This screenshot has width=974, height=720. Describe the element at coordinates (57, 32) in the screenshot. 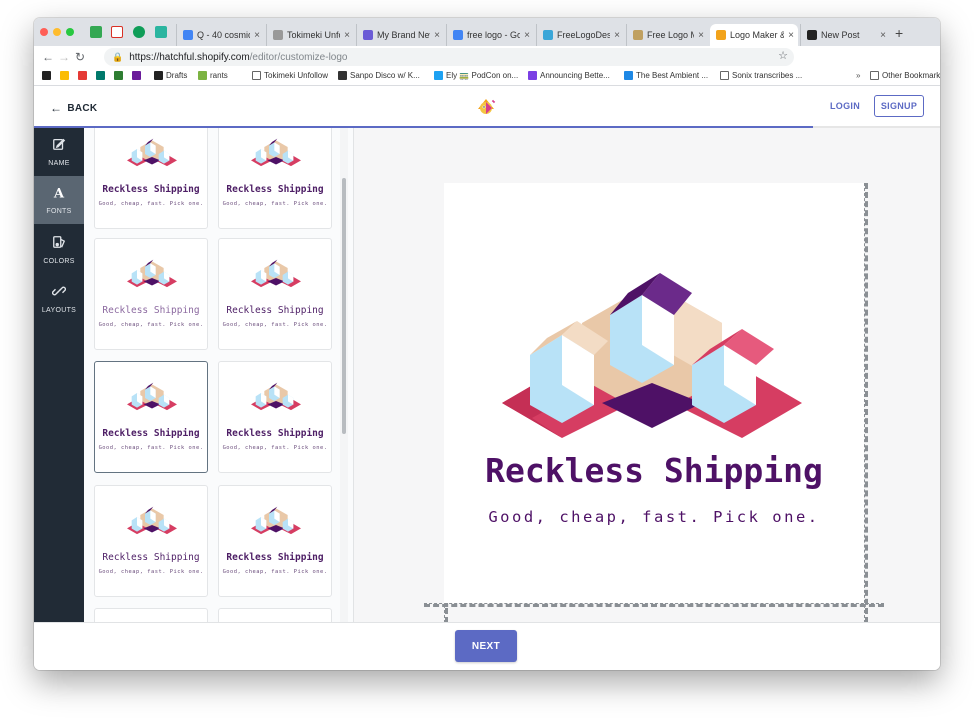

I see `window-minimize-button` at that location.